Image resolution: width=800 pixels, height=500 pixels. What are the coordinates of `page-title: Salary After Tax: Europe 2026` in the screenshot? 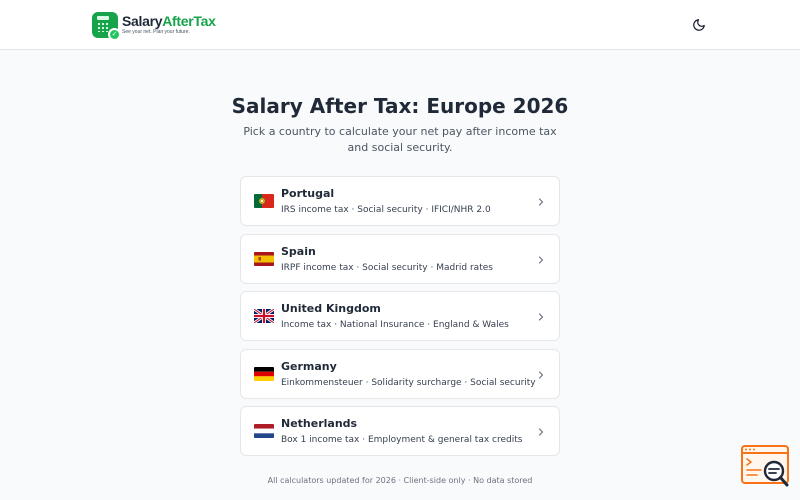 It's located at (400, 106).